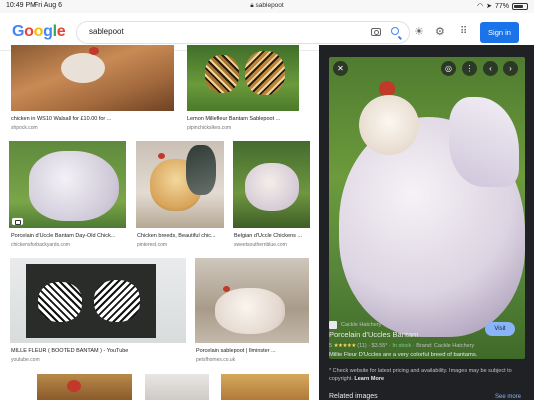 The image size is (534, 400). Describe the element at coordinates (376, 32) in the screenshot. I see `camera-icon` at that location.